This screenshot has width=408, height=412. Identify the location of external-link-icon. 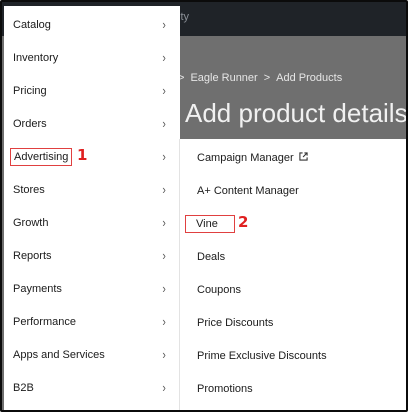
(303, 157).